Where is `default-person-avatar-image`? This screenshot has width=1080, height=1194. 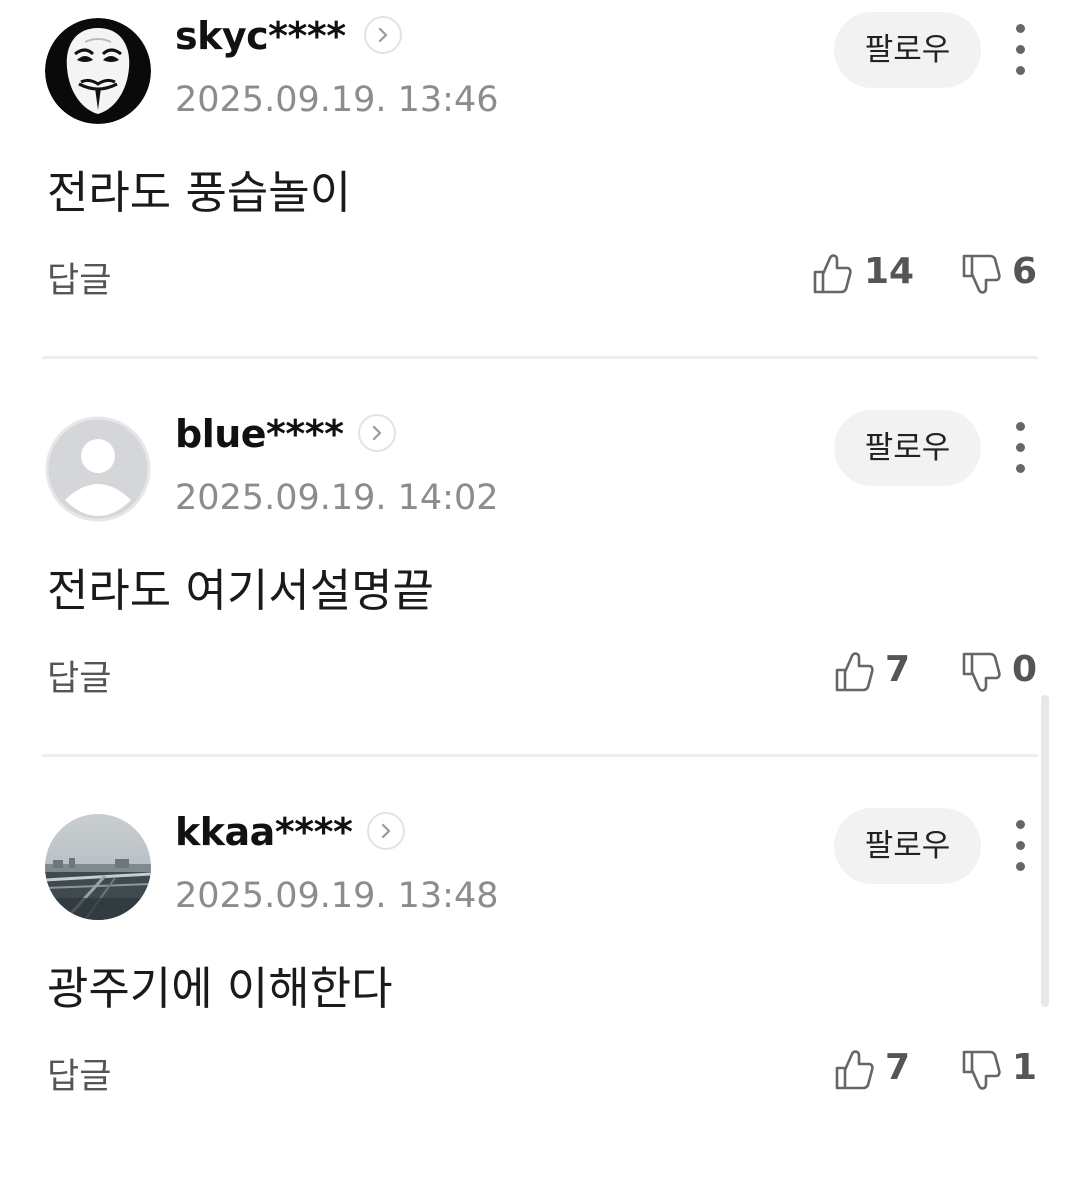
default-person-avatar-image is located at coordinates (98, 469).